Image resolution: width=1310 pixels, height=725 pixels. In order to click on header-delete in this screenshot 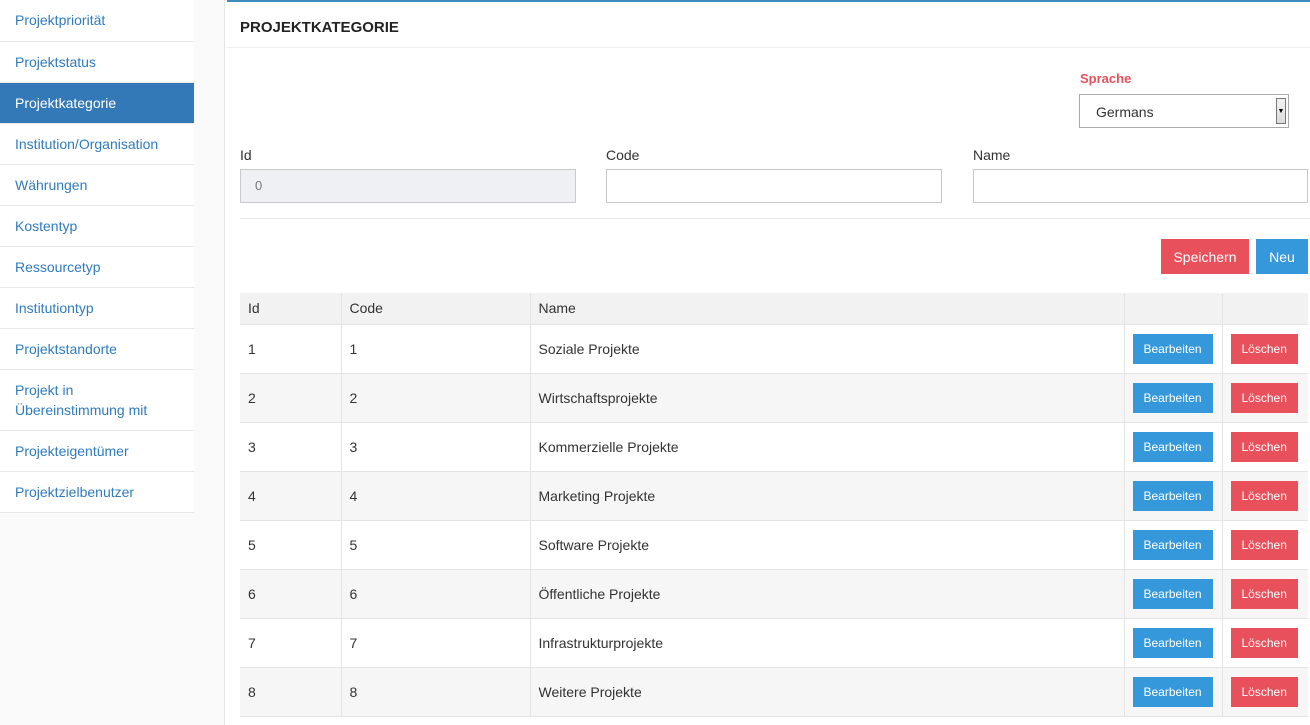, I will do `click(1265, 308)`.